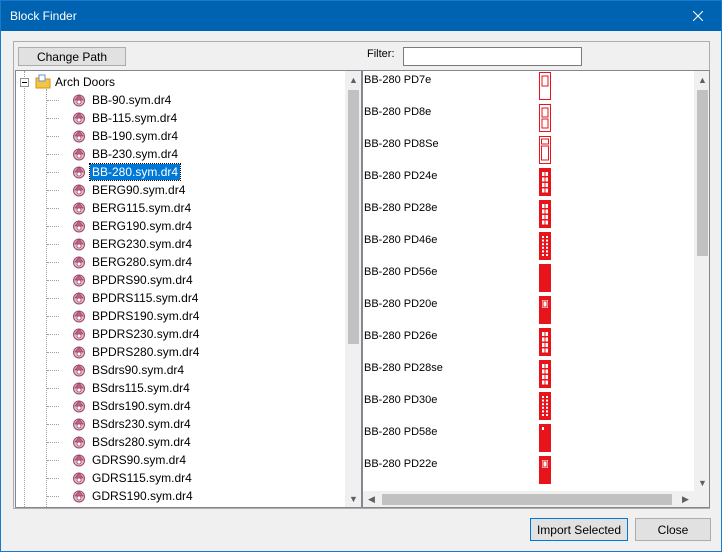 This screenshot has height=552, width=722. I want to click on block-row: BB-280 PD22e, so click(529, 471).